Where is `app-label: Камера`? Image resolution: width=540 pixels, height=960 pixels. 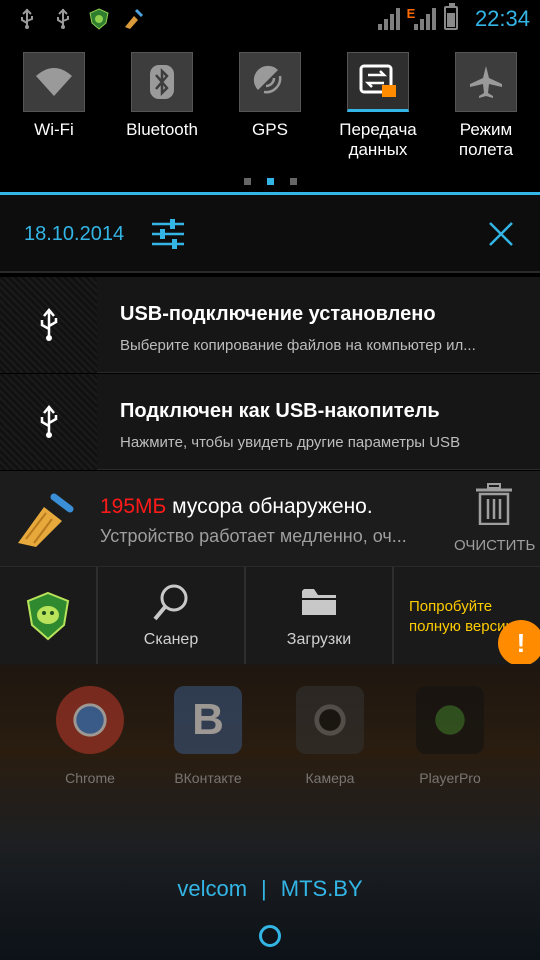 app-label: Камера is located at coordinates (330, 778).